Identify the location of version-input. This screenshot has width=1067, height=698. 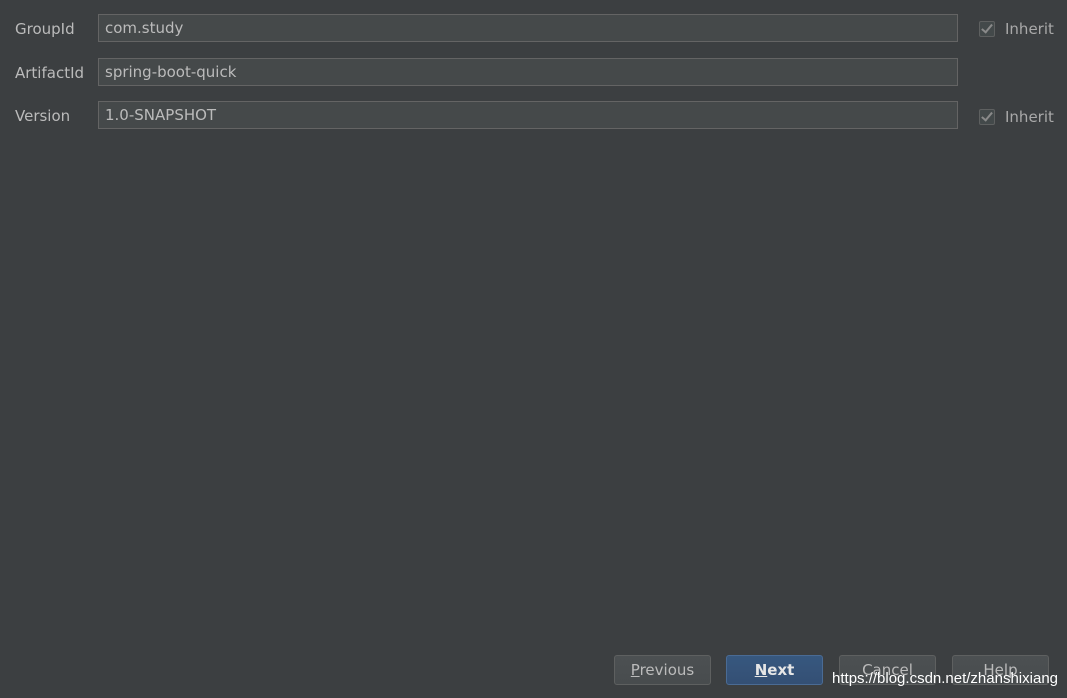
(528, 115).